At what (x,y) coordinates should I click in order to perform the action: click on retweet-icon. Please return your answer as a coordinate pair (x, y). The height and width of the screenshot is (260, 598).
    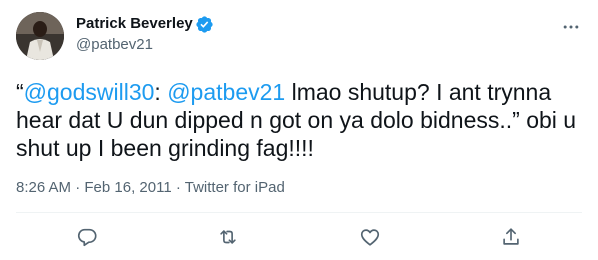
    Looking at the image, I should click on (228, 237).